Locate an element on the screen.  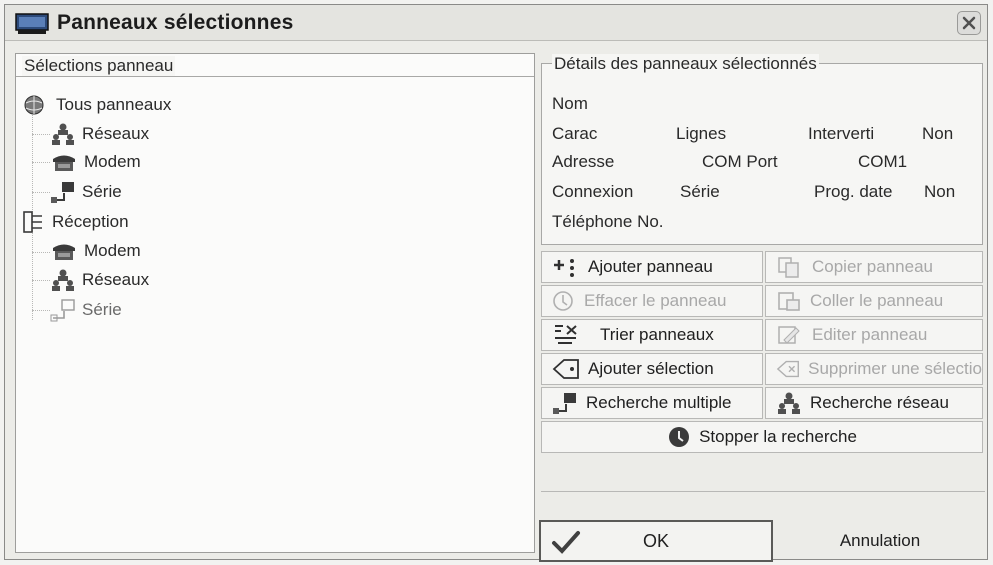
title-bar: Panneaux sélectionnes is located at coordinates (496, 23).